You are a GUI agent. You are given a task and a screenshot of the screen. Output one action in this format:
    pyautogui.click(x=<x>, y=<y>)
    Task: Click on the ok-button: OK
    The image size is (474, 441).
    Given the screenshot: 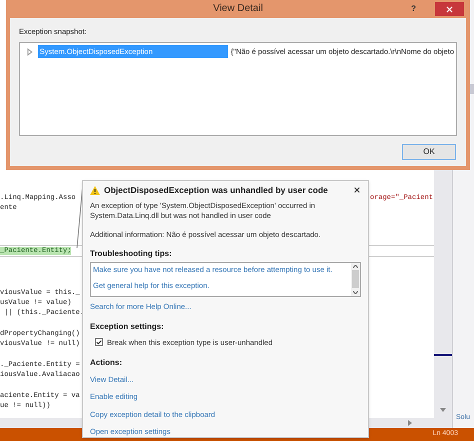 What is the action you would take?
    pyautogui.click(x=429, y=152)
    